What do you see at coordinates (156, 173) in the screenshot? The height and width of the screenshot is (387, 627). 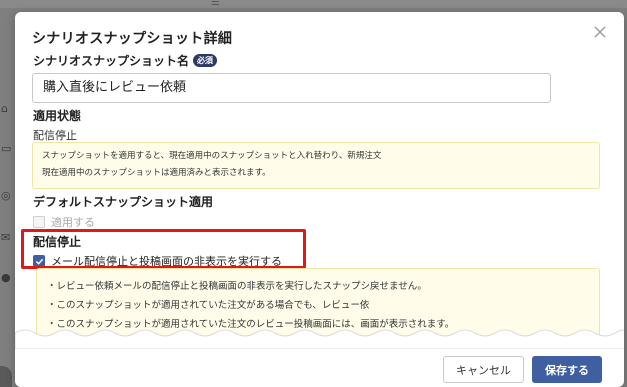 I see `info-line: 現在適用中のスナップショットは適用済みと表示されます。` at bounding box center [156, 173].